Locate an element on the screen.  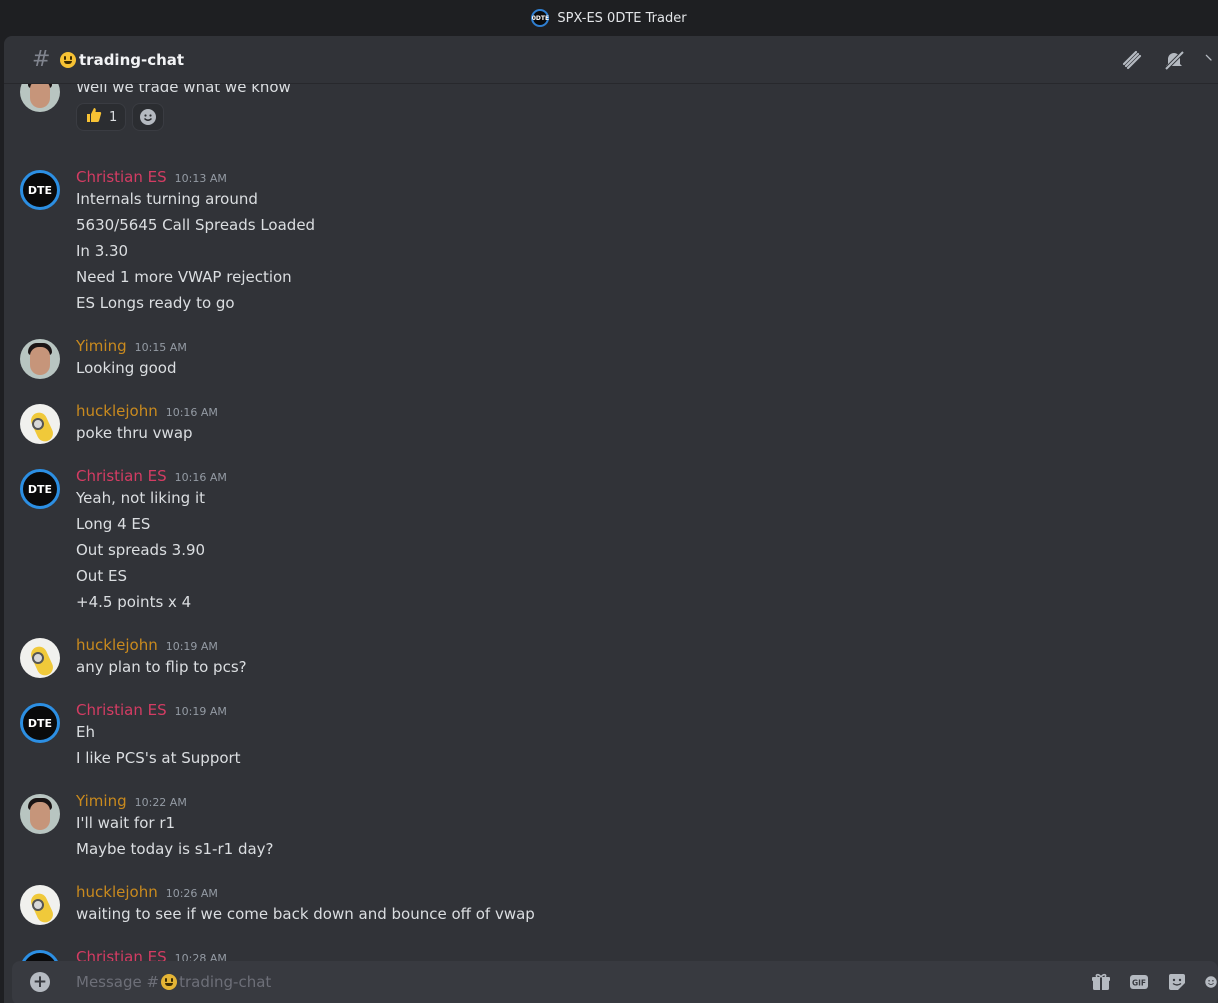
header-toolbar is located at coordinates (1169, 60).